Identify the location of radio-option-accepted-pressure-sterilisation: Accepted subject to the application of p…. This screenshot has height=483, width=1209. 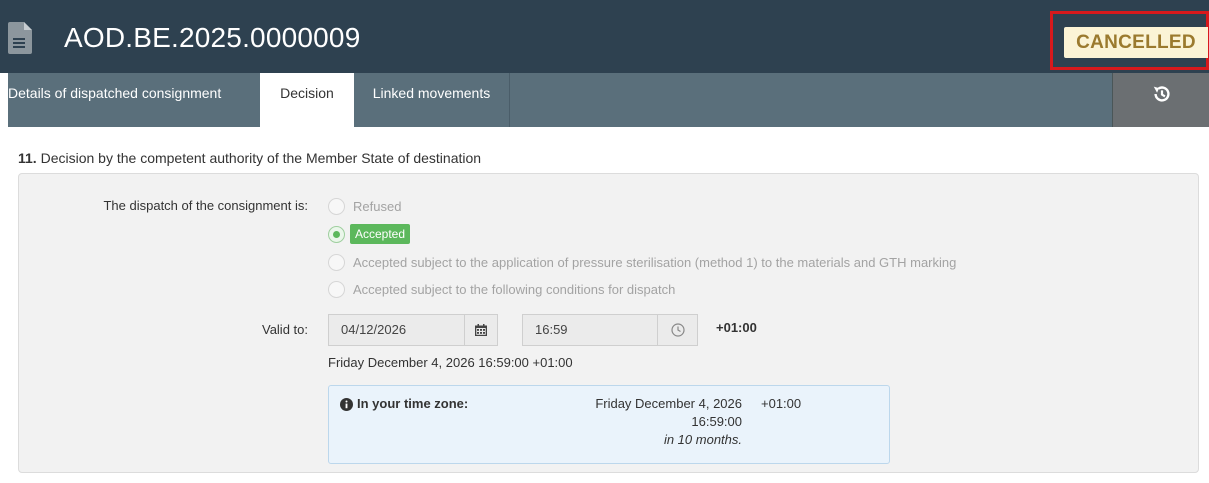
(642, 262).